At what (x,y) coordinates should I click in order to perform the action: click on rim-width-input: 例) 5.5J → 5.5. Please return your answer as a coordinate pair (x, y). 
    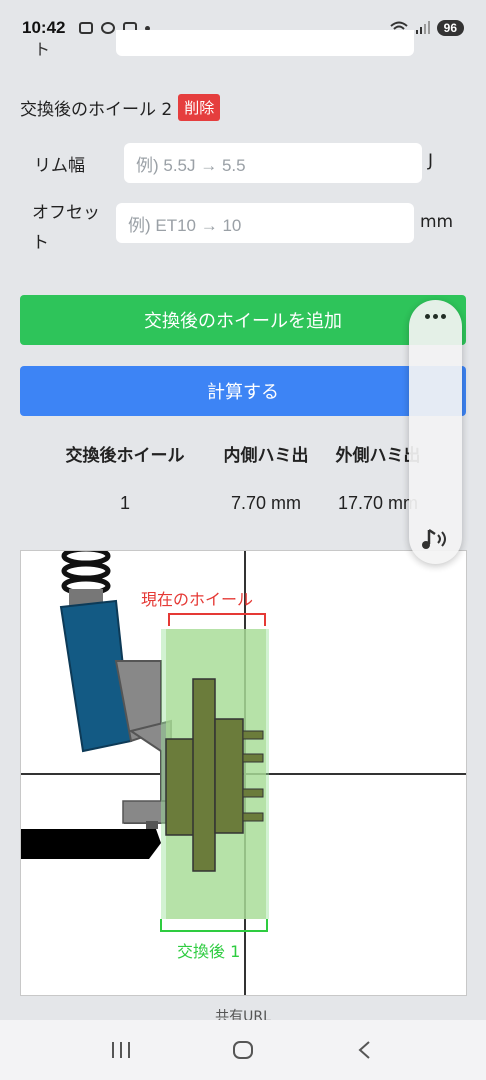
    Looking at the image, I should click on (273, 163).